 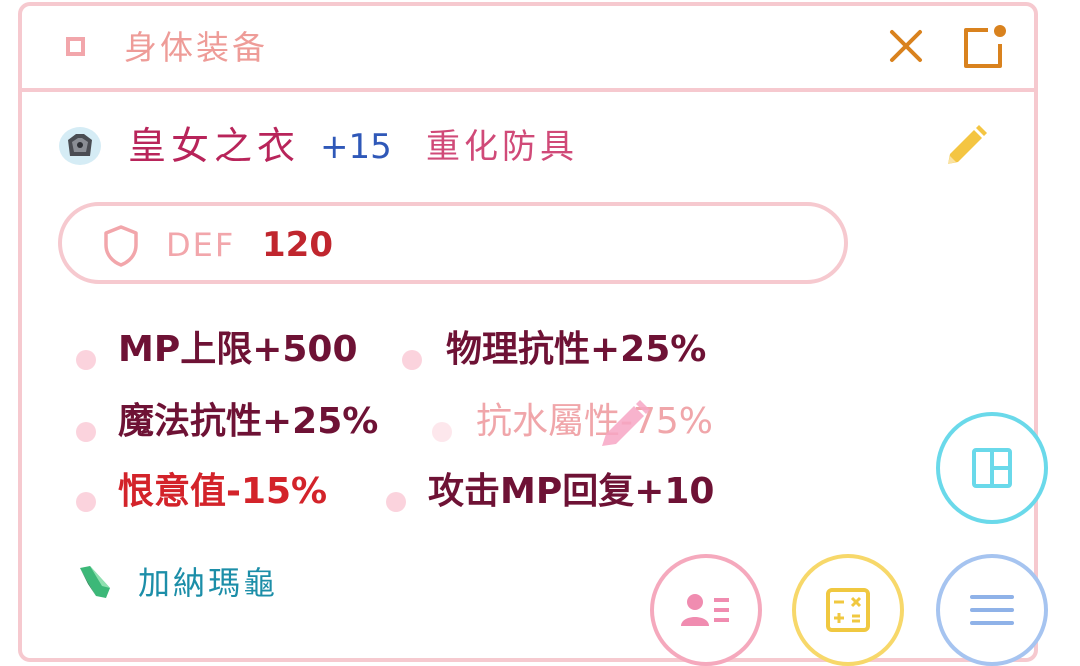 I want to click on close-icon, so click(x=906, y=46).